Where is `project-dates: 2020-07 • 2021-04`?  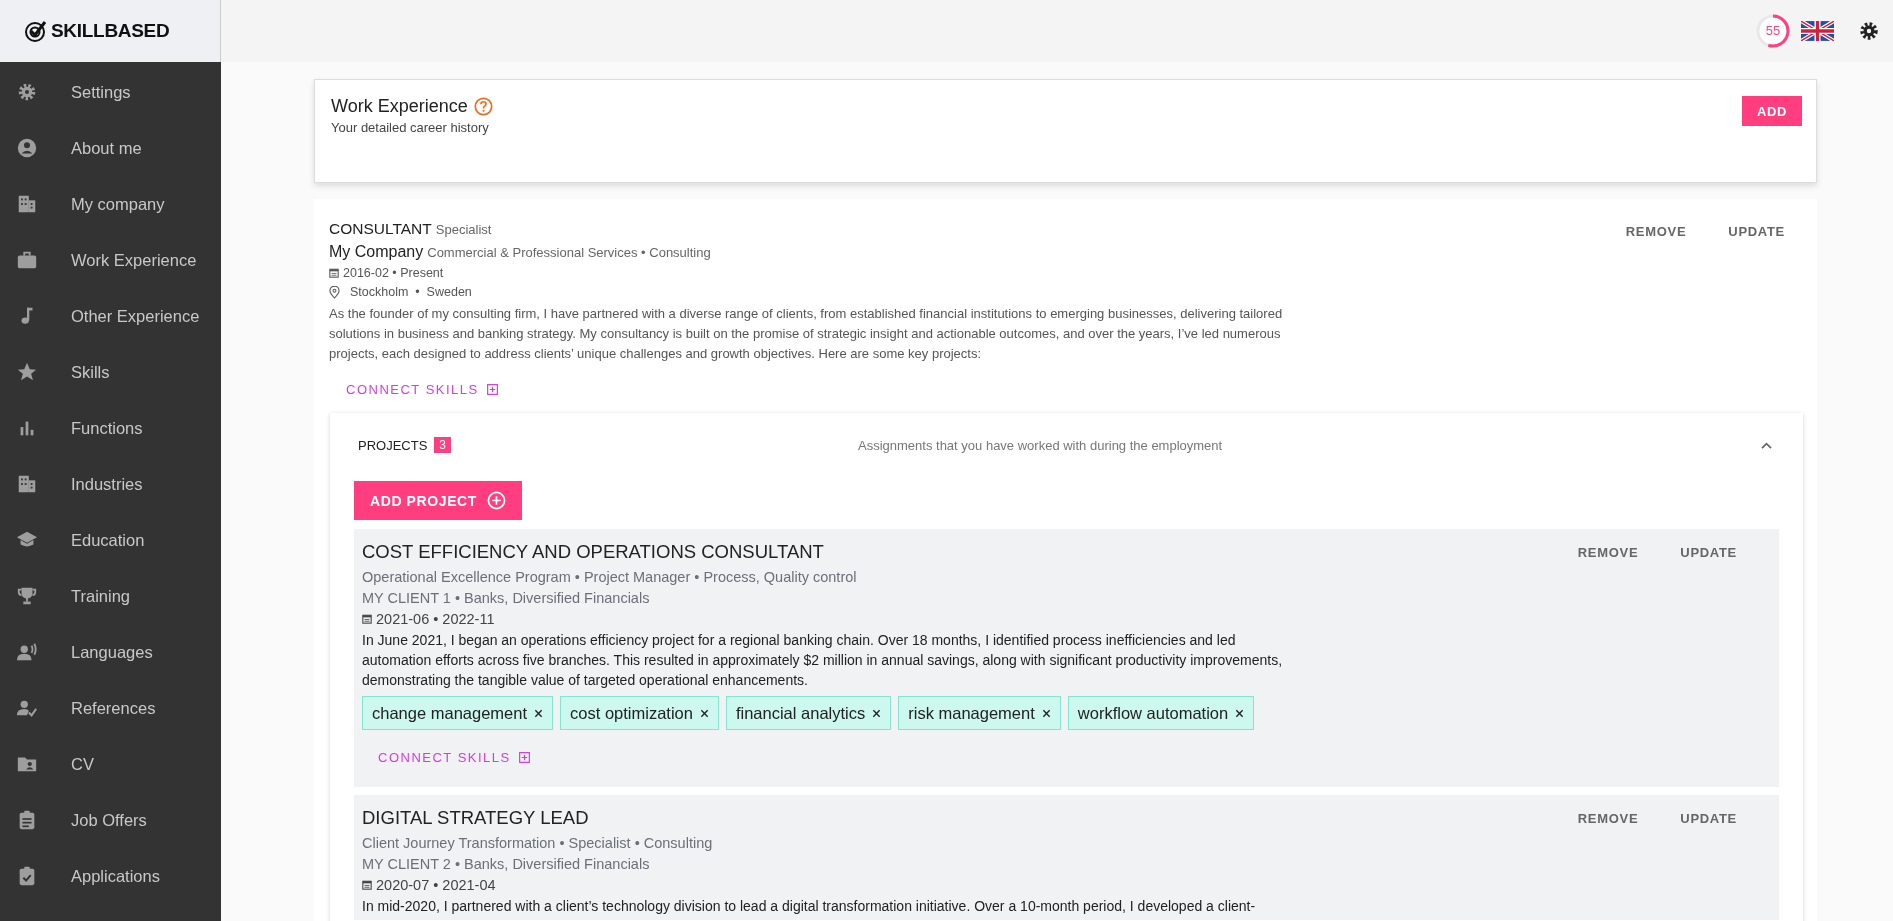 project-dates: 2020-07 • 2021-04 is located at coordinates (436, 885).